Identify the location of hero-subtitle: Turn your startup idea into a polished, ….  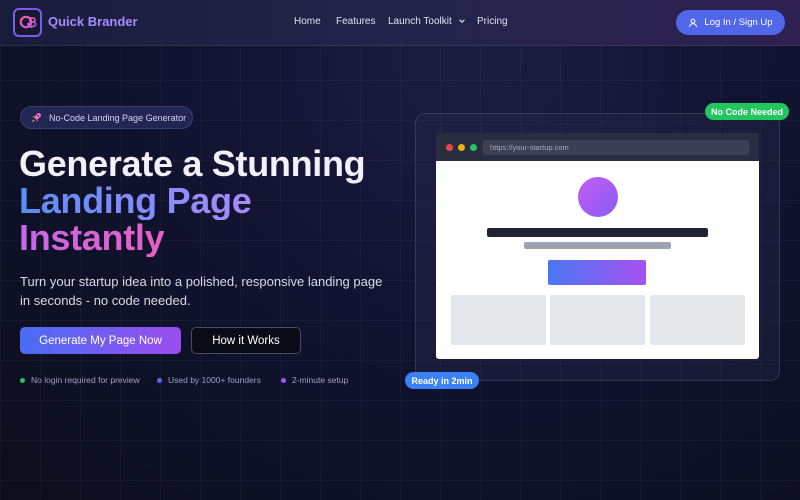
(201, 291).